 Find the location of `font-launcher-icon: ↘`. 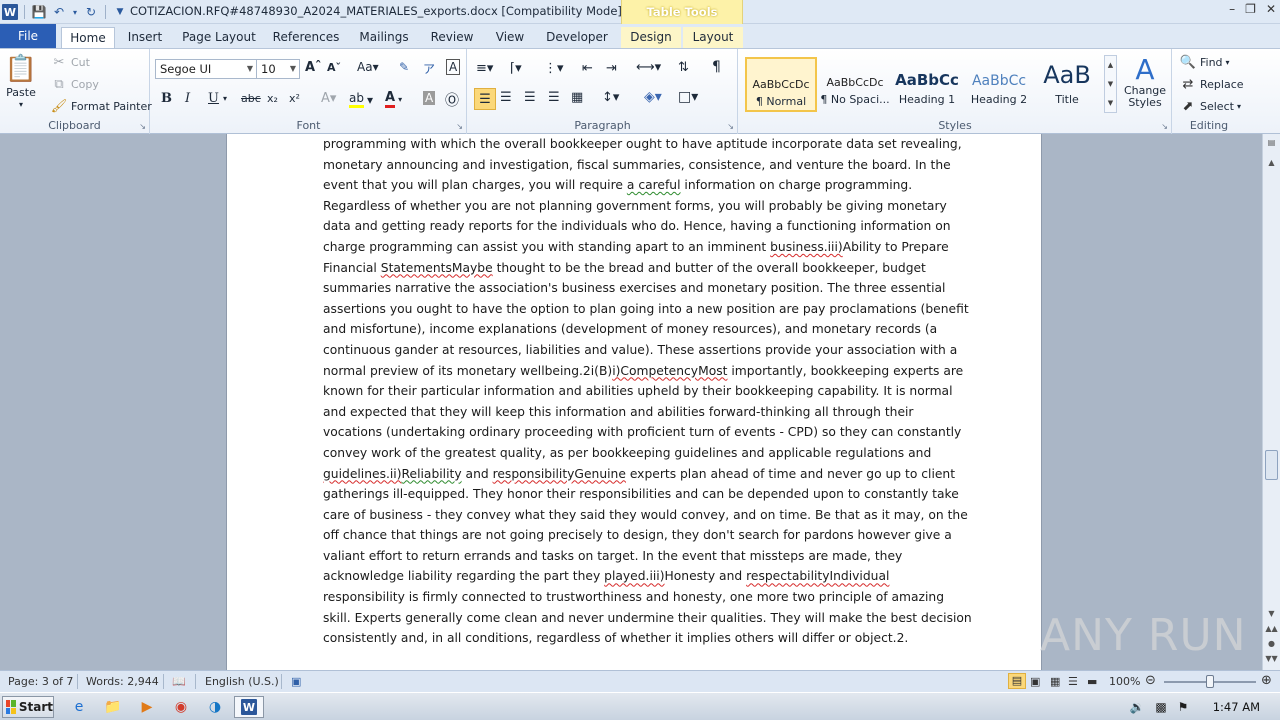

font-launcher-icon: ↘ is located at coordinates (459, 126).